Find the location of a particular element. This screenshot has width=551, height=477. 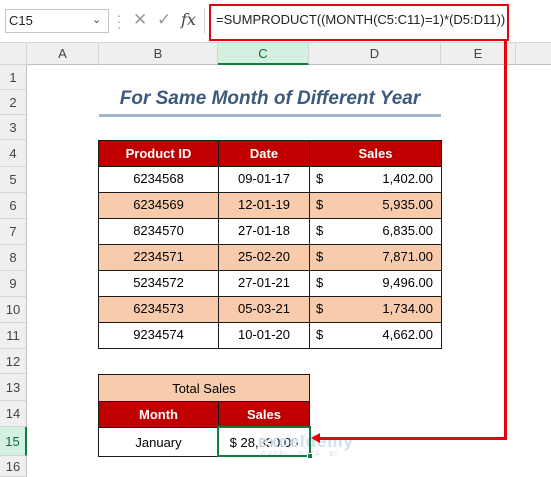

table-cell-product-id: 2234571 is located at coordinates (158, 257).